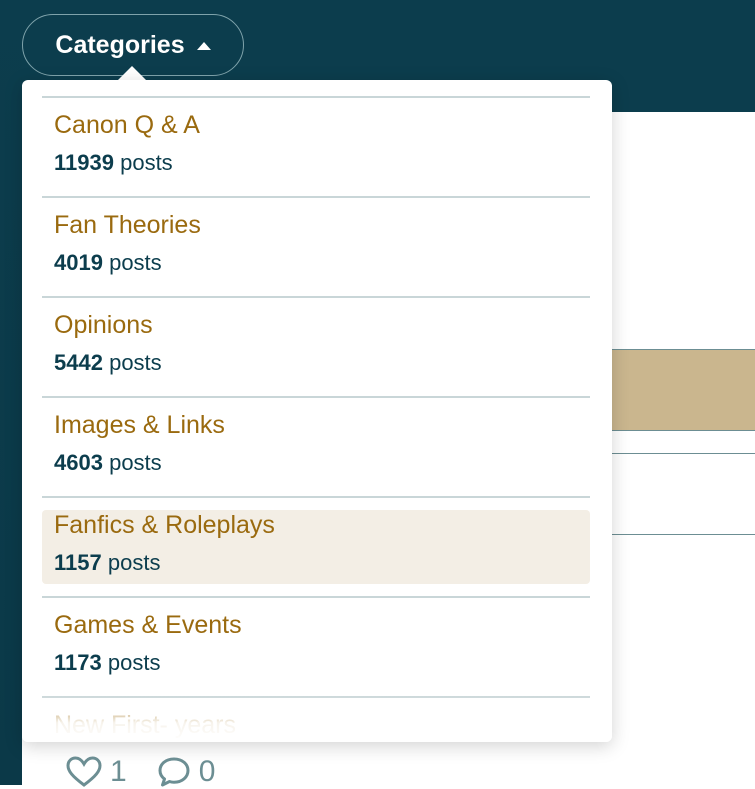 The image size is (755, 789). What do you see at coordinates (164, 525) in the screenshot?
I see `category-name: Fanfics & Roleplays` at bounding box center [164, 525].